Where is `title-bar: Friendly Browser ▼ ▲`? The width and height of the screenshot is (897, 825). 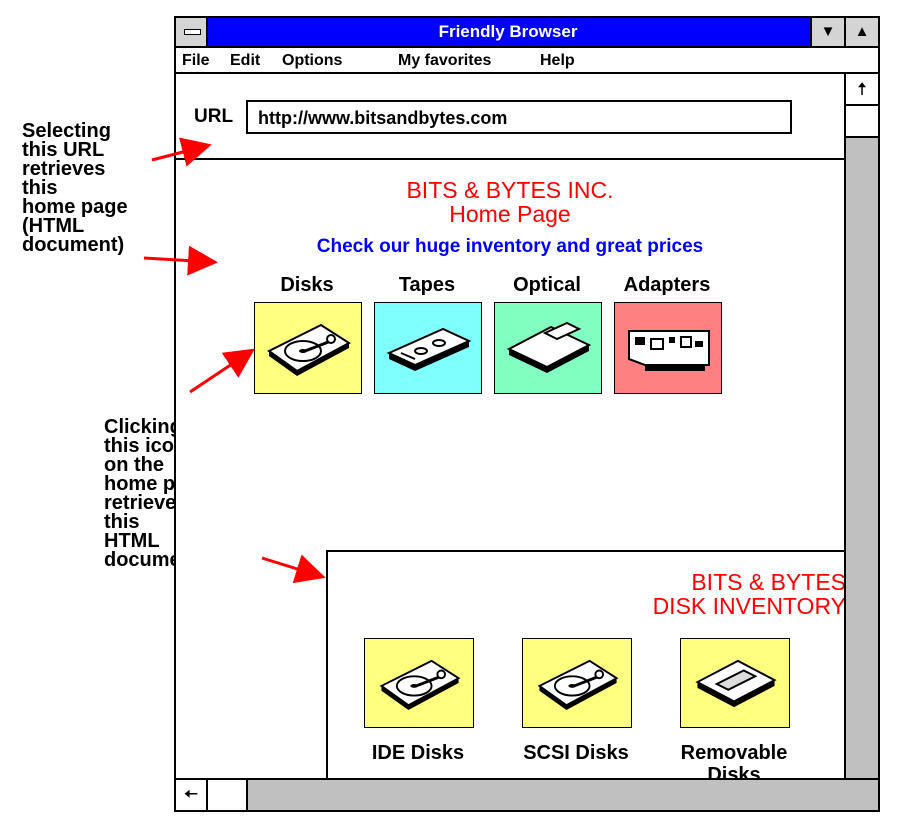 title-bar: Friendly Browser ▼ ▲ is located at coordinates (527, 33).